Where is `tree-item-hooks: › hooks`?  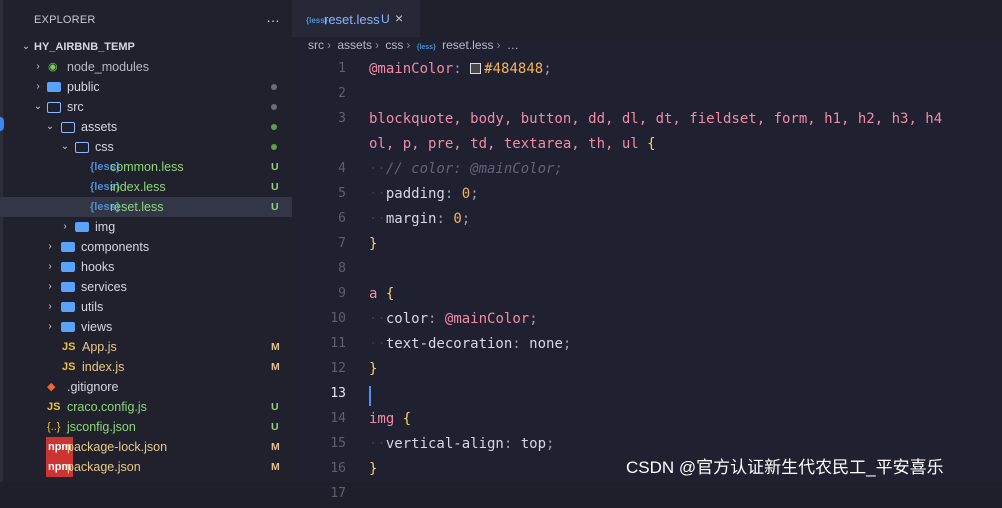 tree-item-hooks: › hooks is located at coordinates (146, 267).